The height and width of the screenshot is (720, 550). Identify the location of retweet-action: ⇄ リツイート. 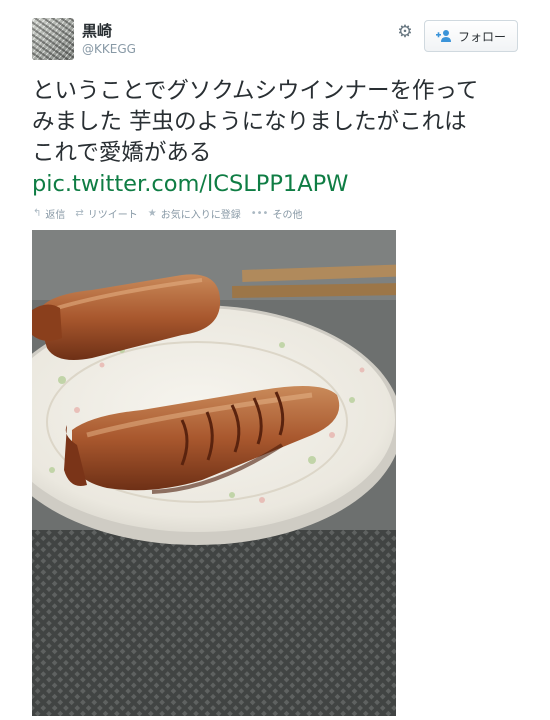
(106, 213).